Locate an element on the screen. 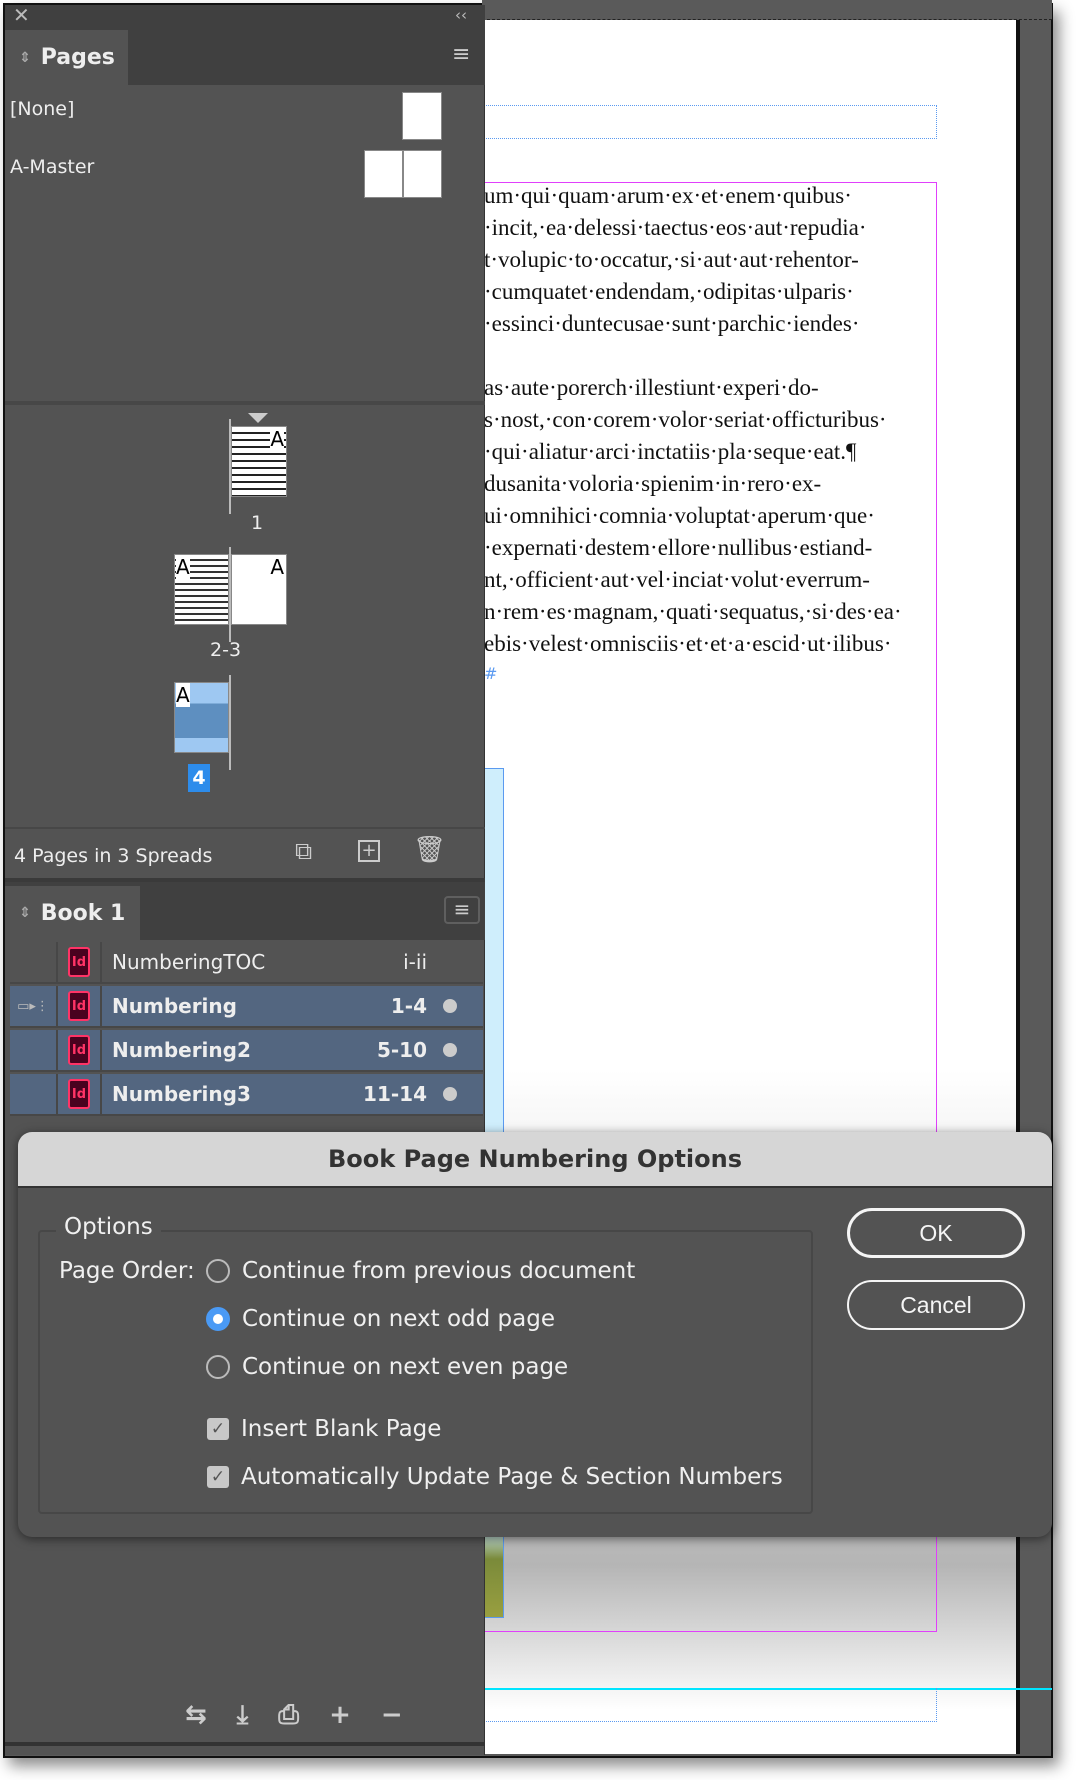  new-page-icon: + is located at coordinates (369, 851).